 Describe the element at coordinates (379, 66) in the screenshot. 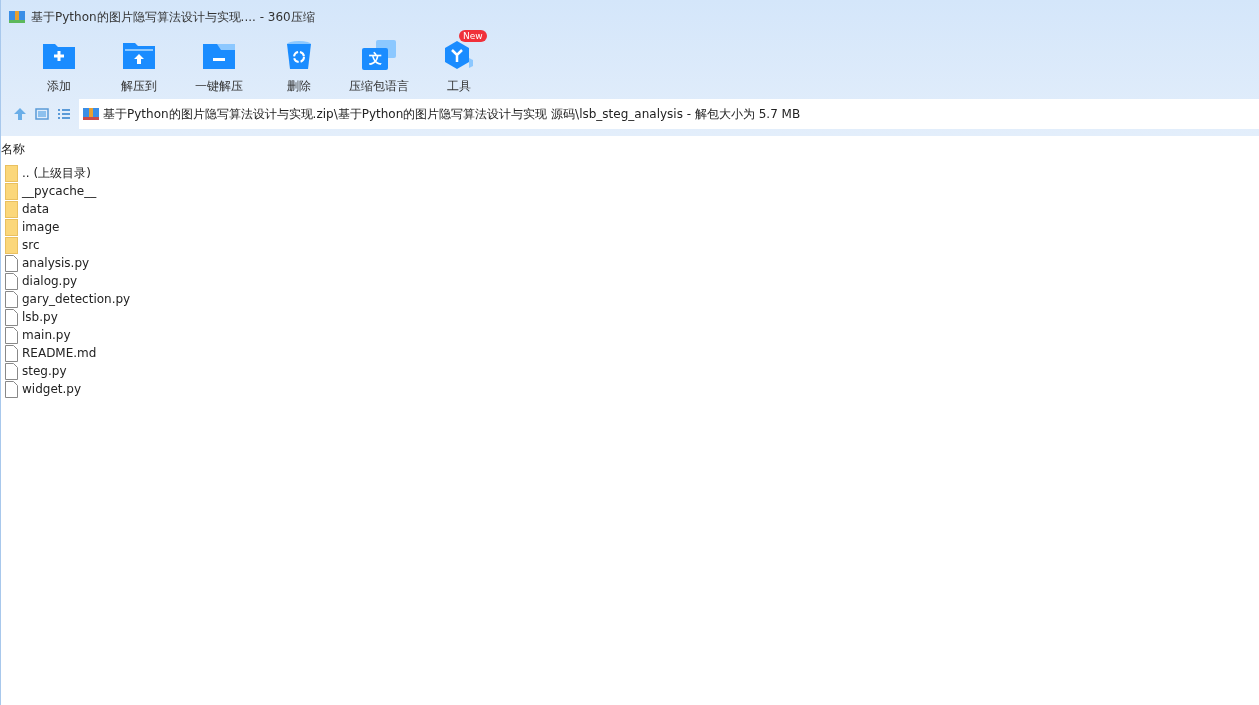

I see `toolbar-button: 文 压缩包语言` at that location.